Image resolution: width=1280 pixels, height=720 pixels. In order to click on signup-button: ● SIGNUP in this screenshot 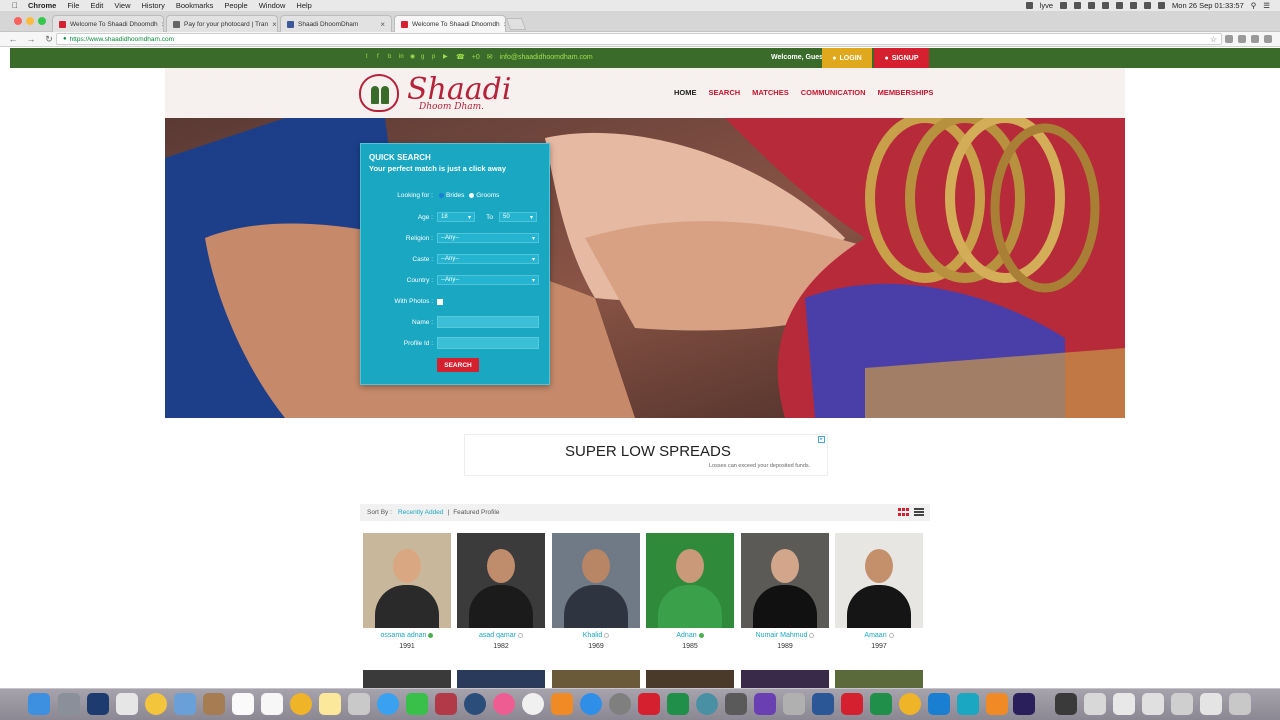, I will do `click(901, 58)`.